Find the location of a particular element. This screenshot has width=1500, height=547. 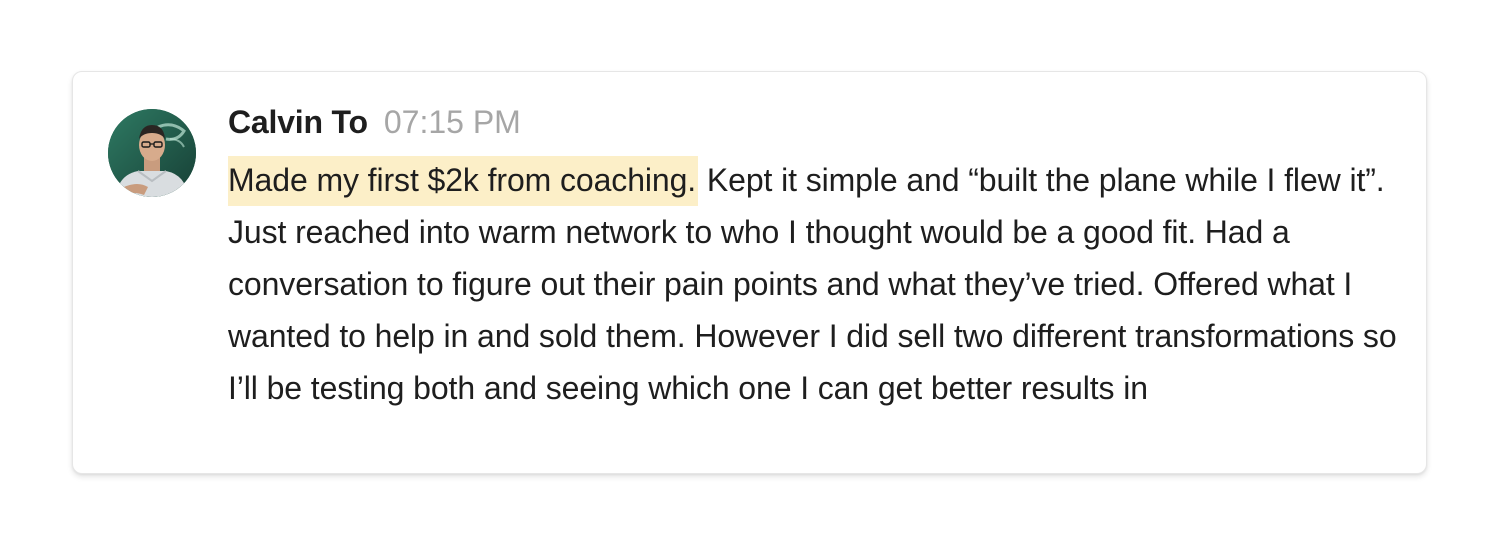

avatar-photo is located at coordinates (152, 153).